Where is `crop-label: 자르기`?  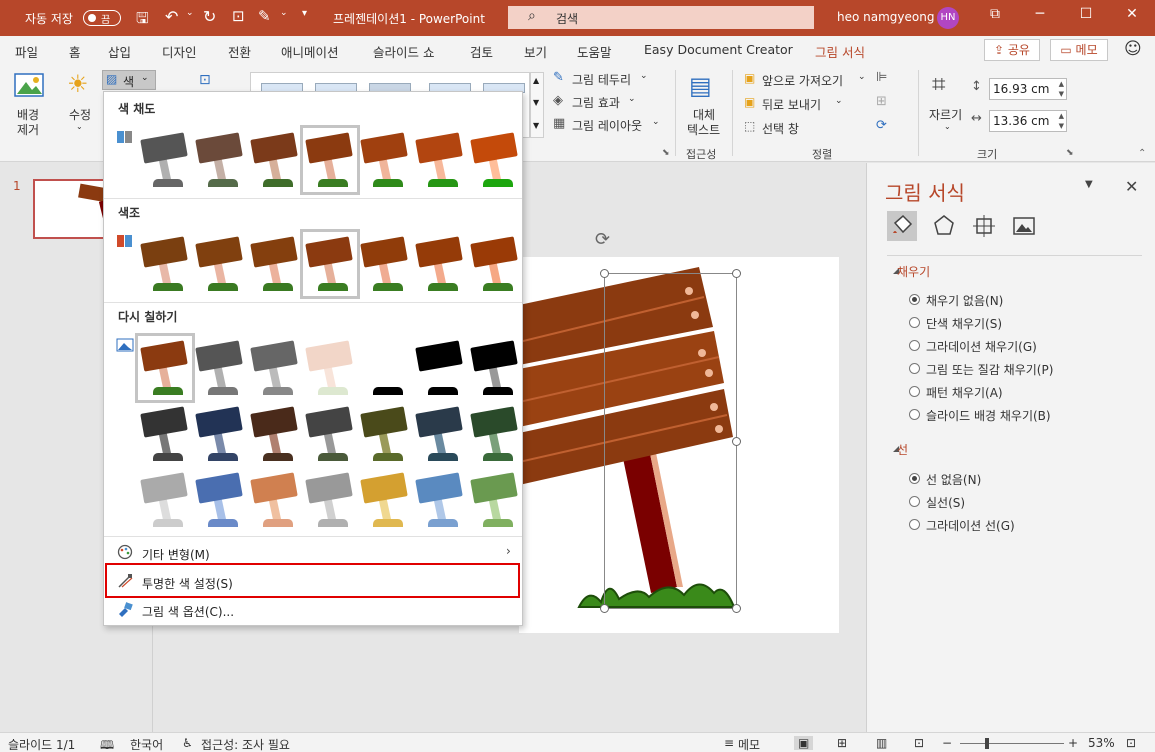
crop-label: 자르기 is located at coordinates (945, 114).